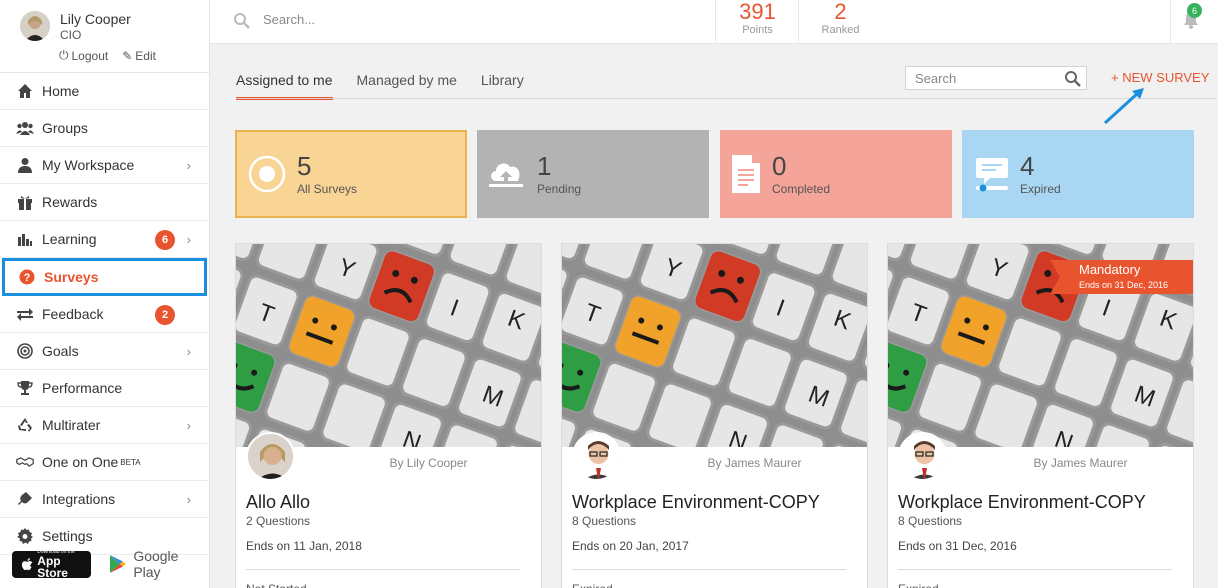  Describe the element at coordinates (840, 12) in the screenshot. I see `ranked-value: 2` at that location.